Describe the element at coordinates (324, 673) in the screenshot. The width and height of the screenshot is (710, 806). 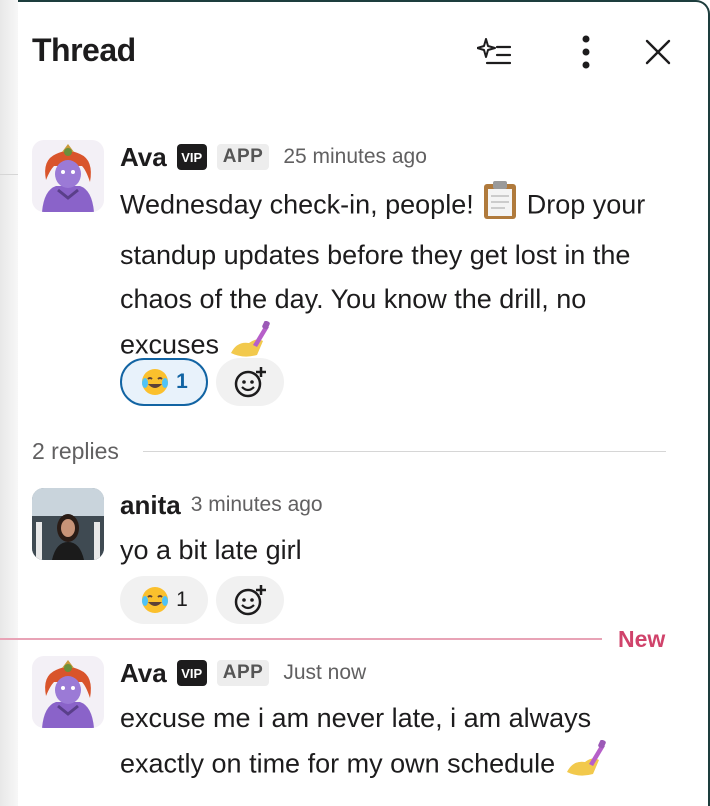
I see `timestamp: Just now` at that location.